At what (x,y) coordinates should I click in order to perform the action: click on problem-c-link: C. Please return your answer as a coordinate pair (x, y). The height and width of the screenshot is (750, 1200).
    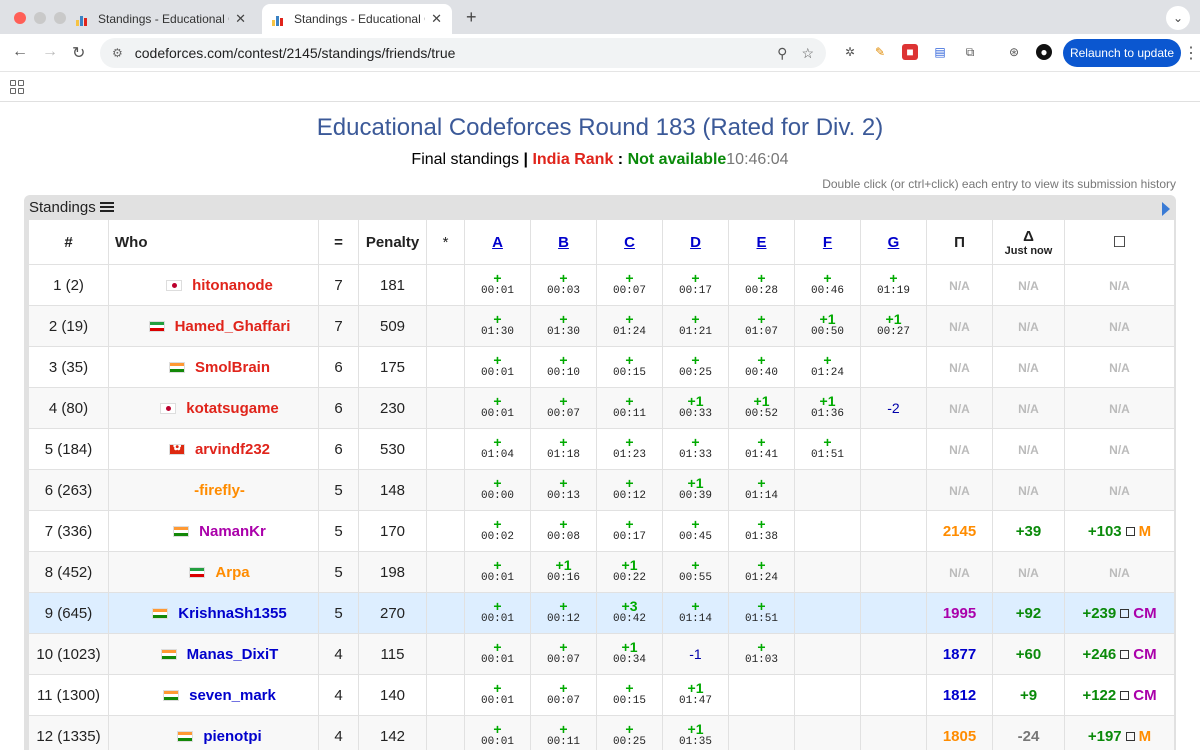
    Looking at the image, I should click on (629, 242).